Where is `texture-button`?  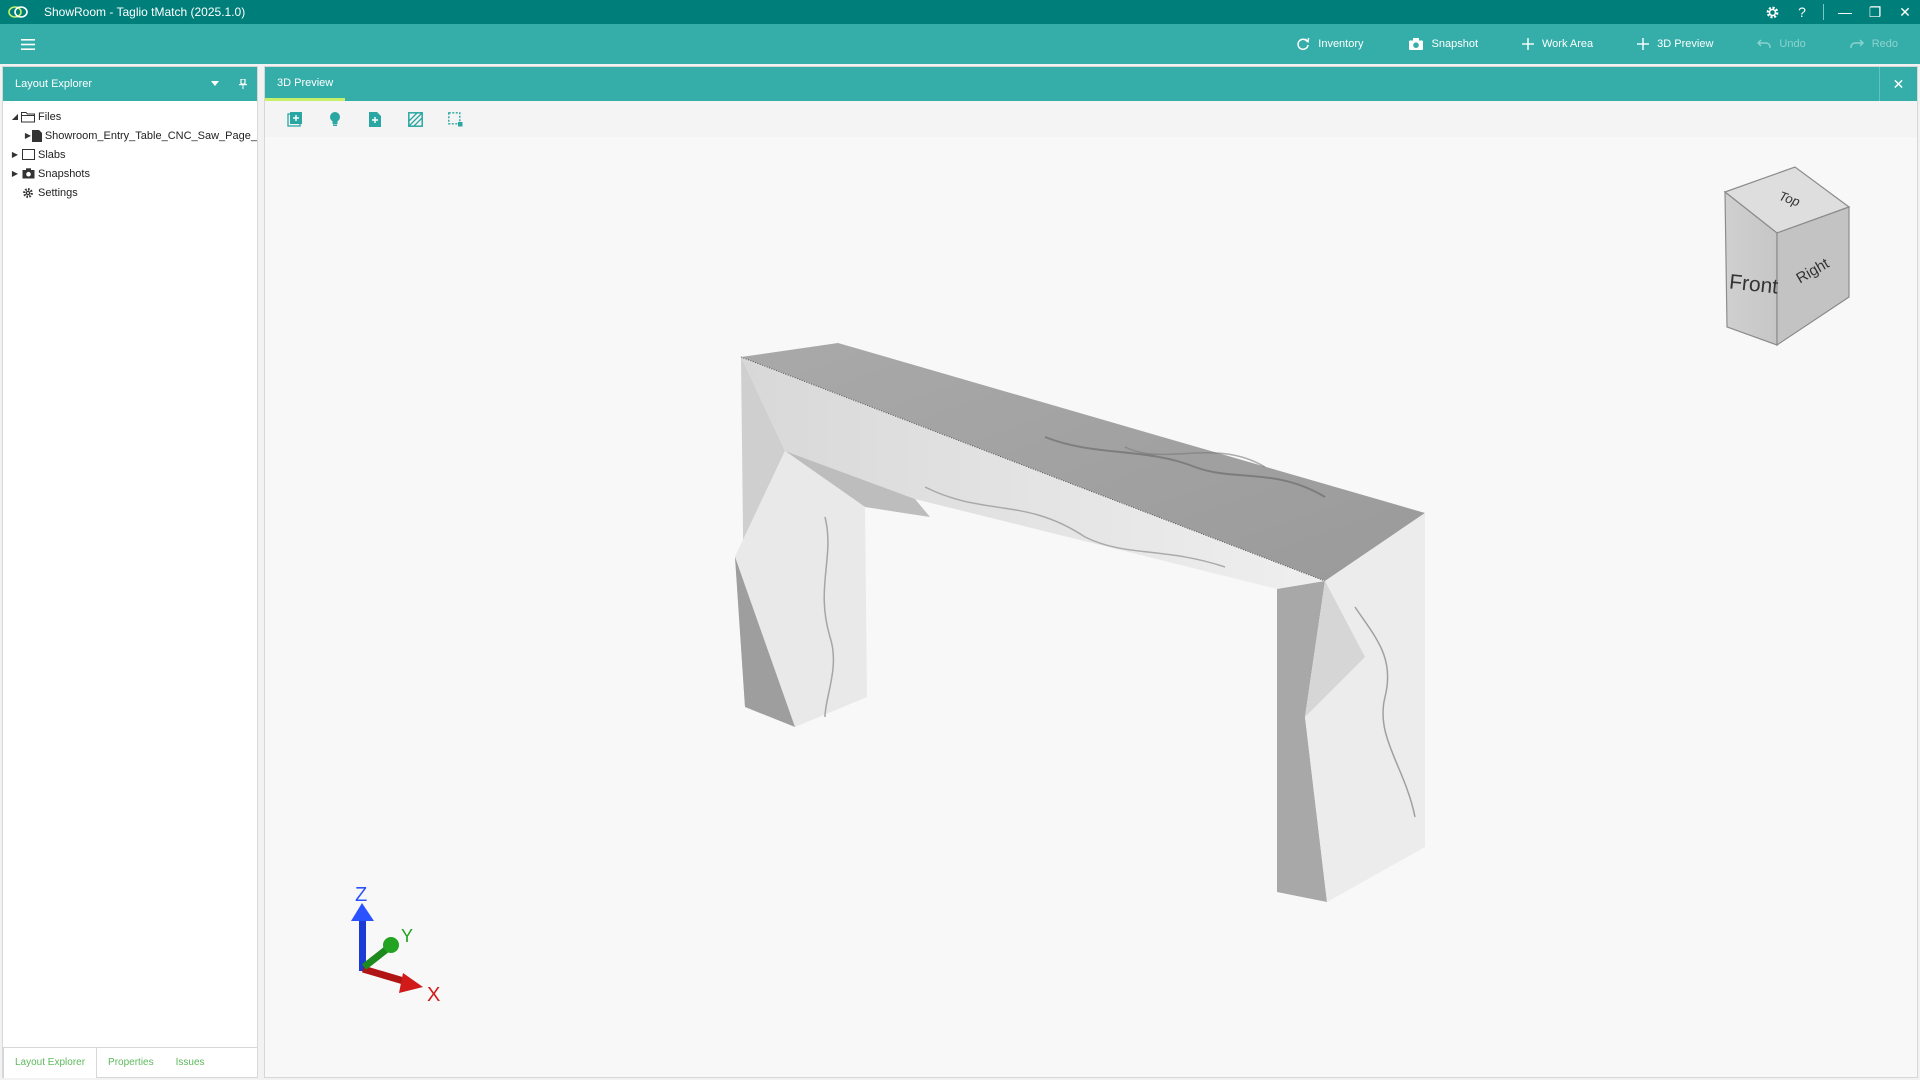
texture-button is located at coordinates (415, 119).